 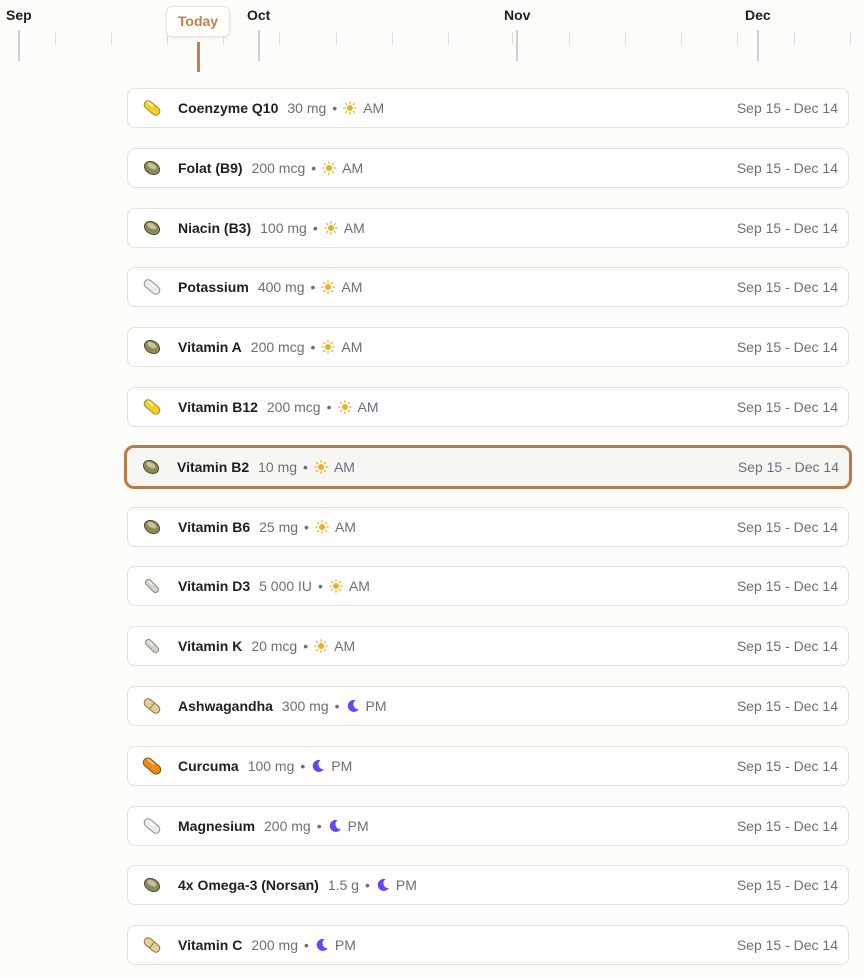 I want to click on supplement-row: Vitamin D3 5 000 IU • AM Sep 15 - Dec 14, so click(x=488, y=586).